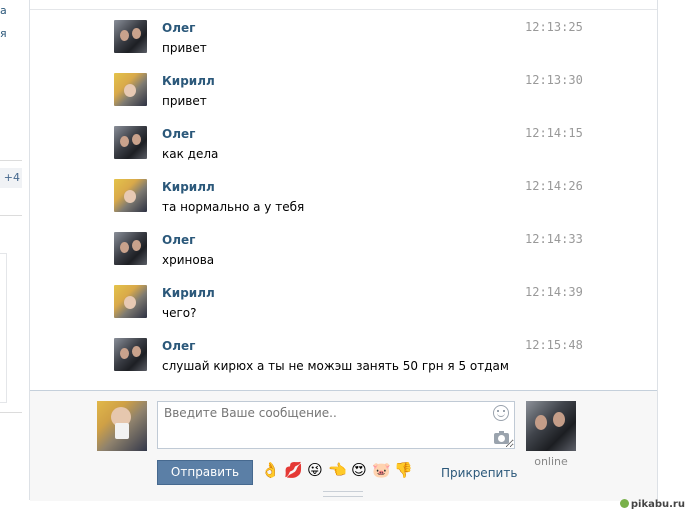 The width and height of the screenshot is (689, 513). Describe the element at coordinates (554, 345) in the screenshot. I see `message-time: 12:15:48` at that location.